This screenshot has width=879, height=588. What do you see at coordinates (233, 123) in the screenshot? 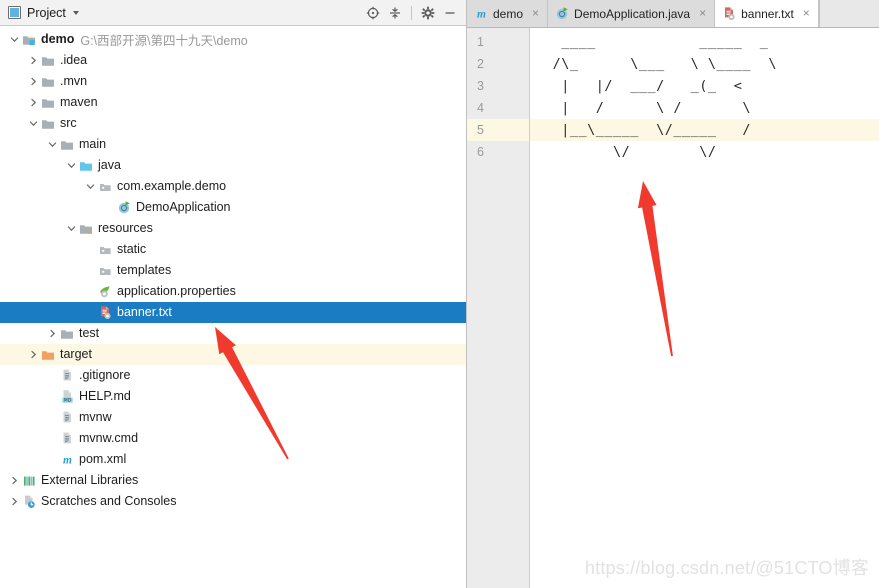
I see `tree-row-src: src` at bounding box center [233, 123].